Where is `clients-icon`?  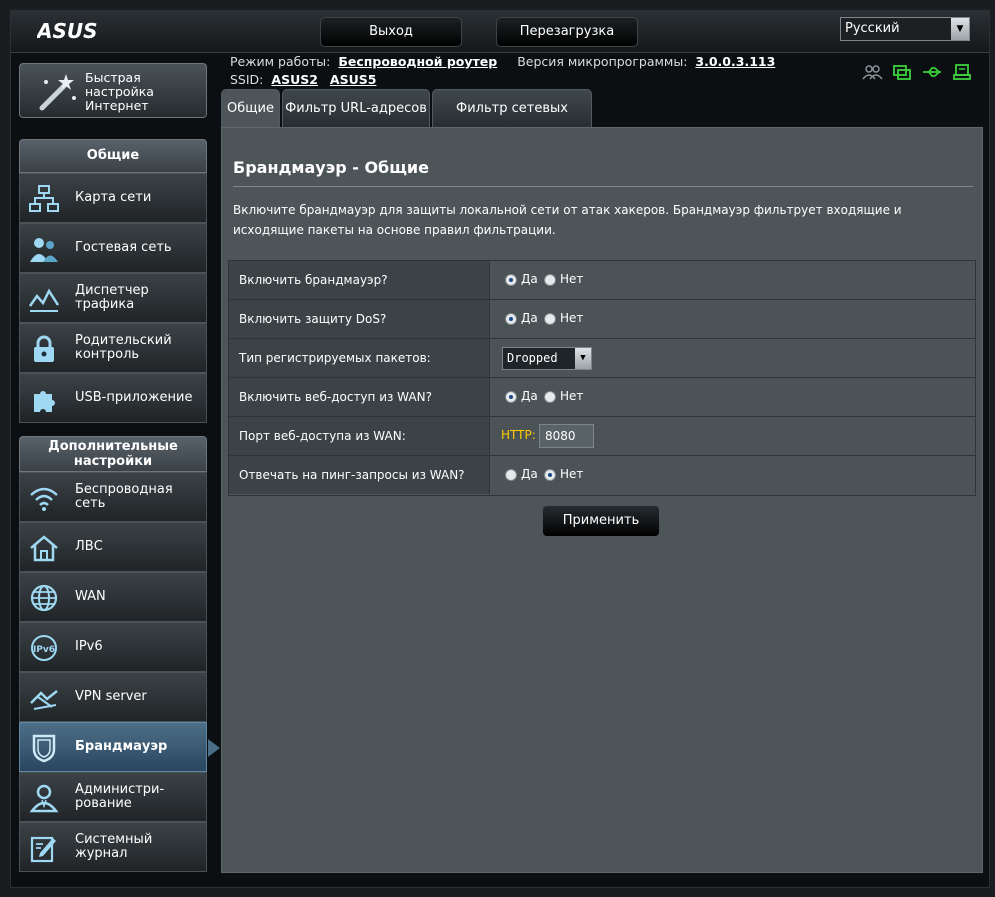 clients-icon is located at coordinates (872, 72).